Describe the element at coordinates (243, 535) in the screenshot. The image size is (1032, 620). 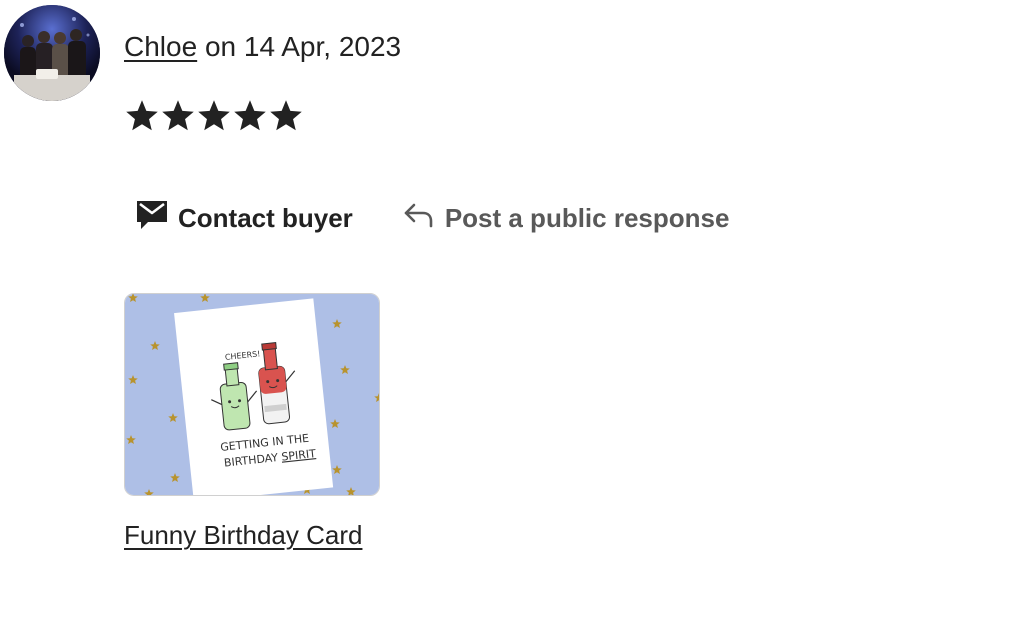
I see `listing-title-link: Funny Birthday Card` at that location.